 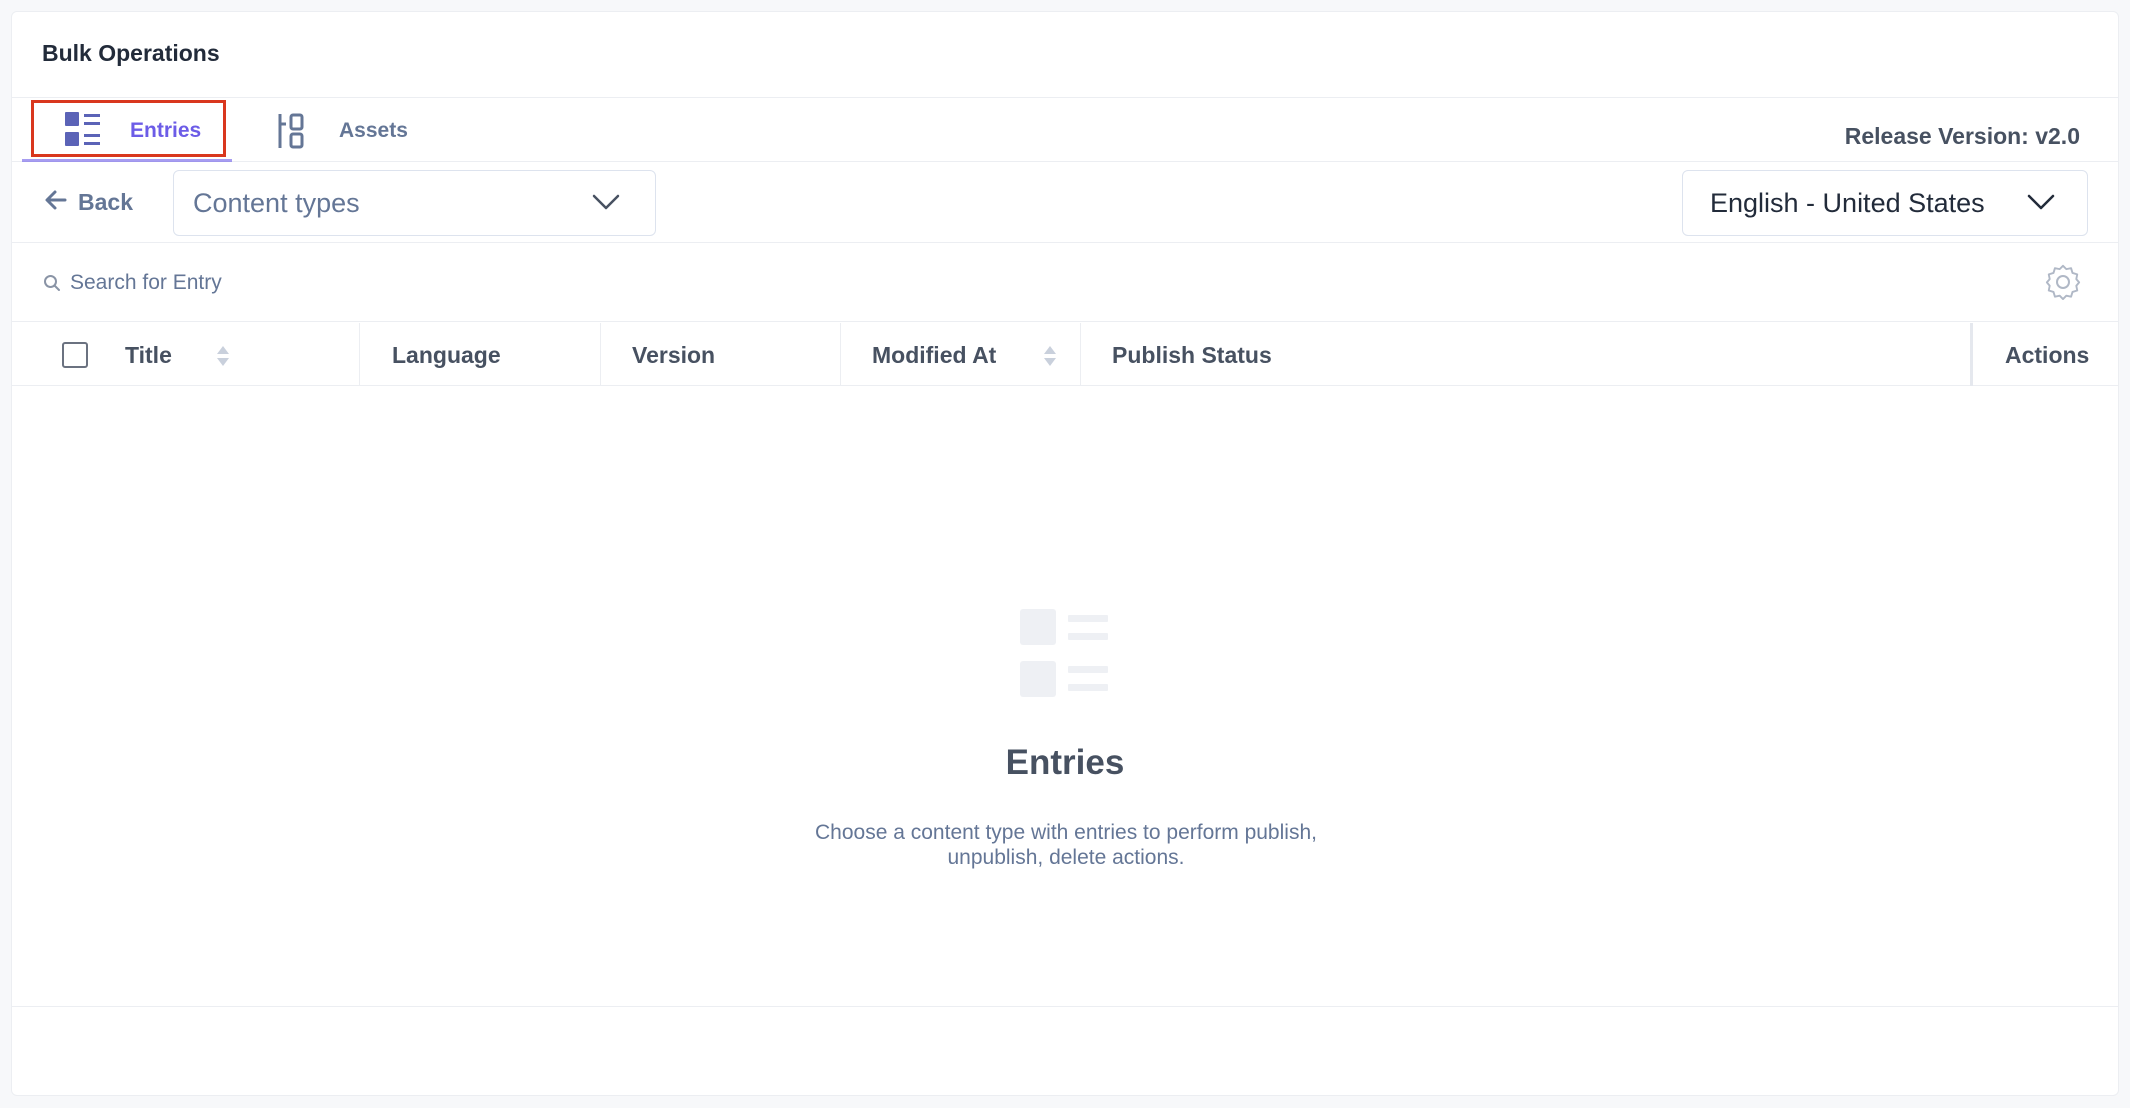 I want to click on locale-select: English - United States, so click(x=1885, y=203).